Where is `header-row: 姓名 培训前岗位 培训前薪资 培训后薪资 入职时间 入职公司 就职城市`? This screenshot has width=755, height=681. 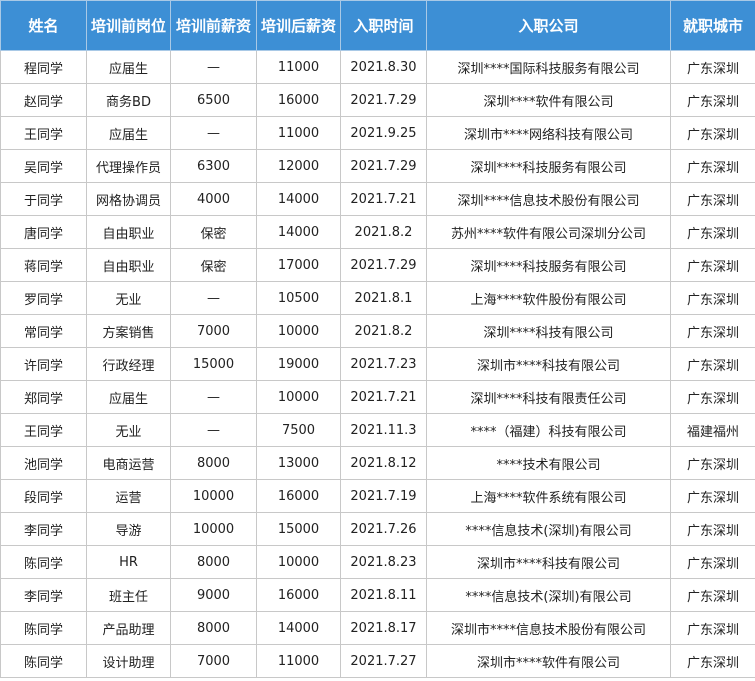 header-row: 姓名 培训前岗位 培训前薪资 培训后薪资 入职时间 入职公司 就职城市 is located at coordinates (377, 25).